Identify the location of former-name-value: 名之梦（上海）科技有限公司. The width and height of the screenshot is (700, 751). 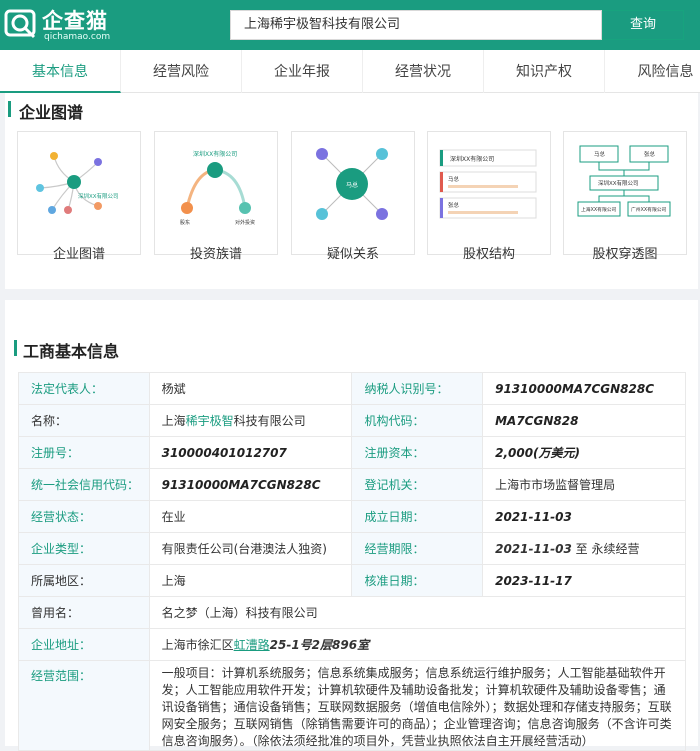
(417, 612).